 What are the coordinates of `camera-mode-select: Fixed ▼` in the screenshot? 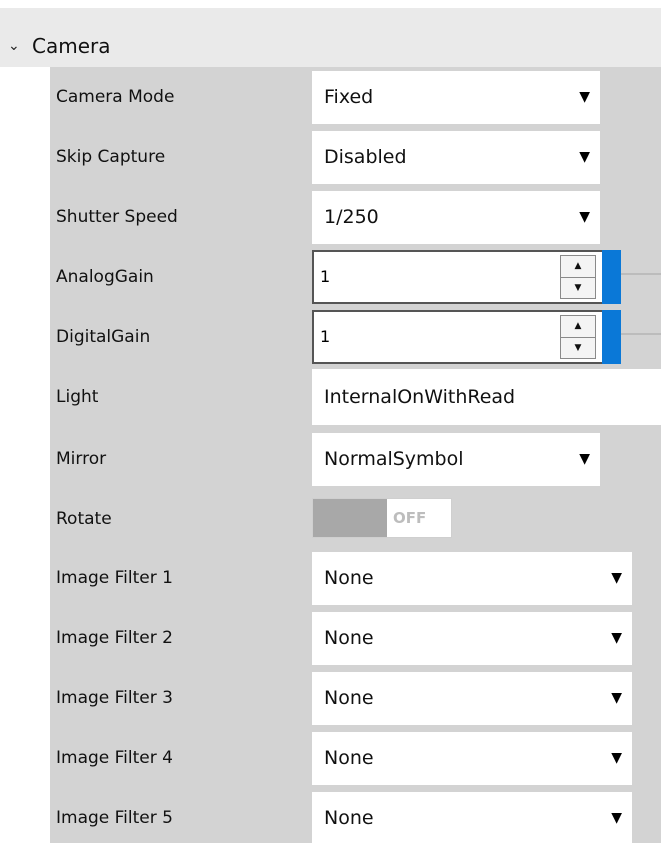 It's located at (456, 97).